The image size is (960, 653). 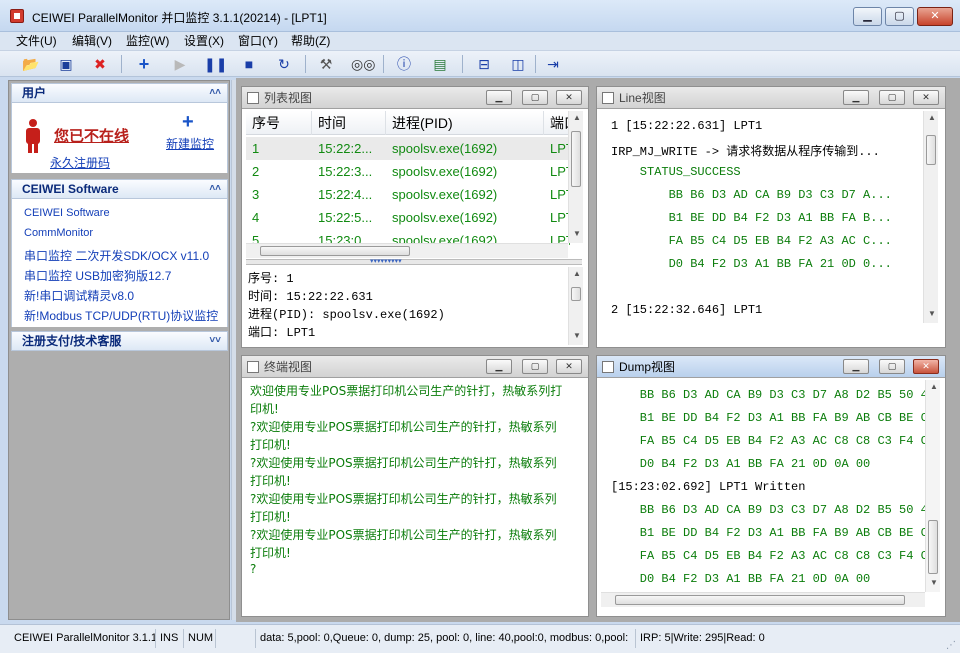 What do you see at coordinates (932, 486) in the screenshot?
I see `dump-vertical-scrollbar: ▲ ▼` at bounding box center [932, 486].